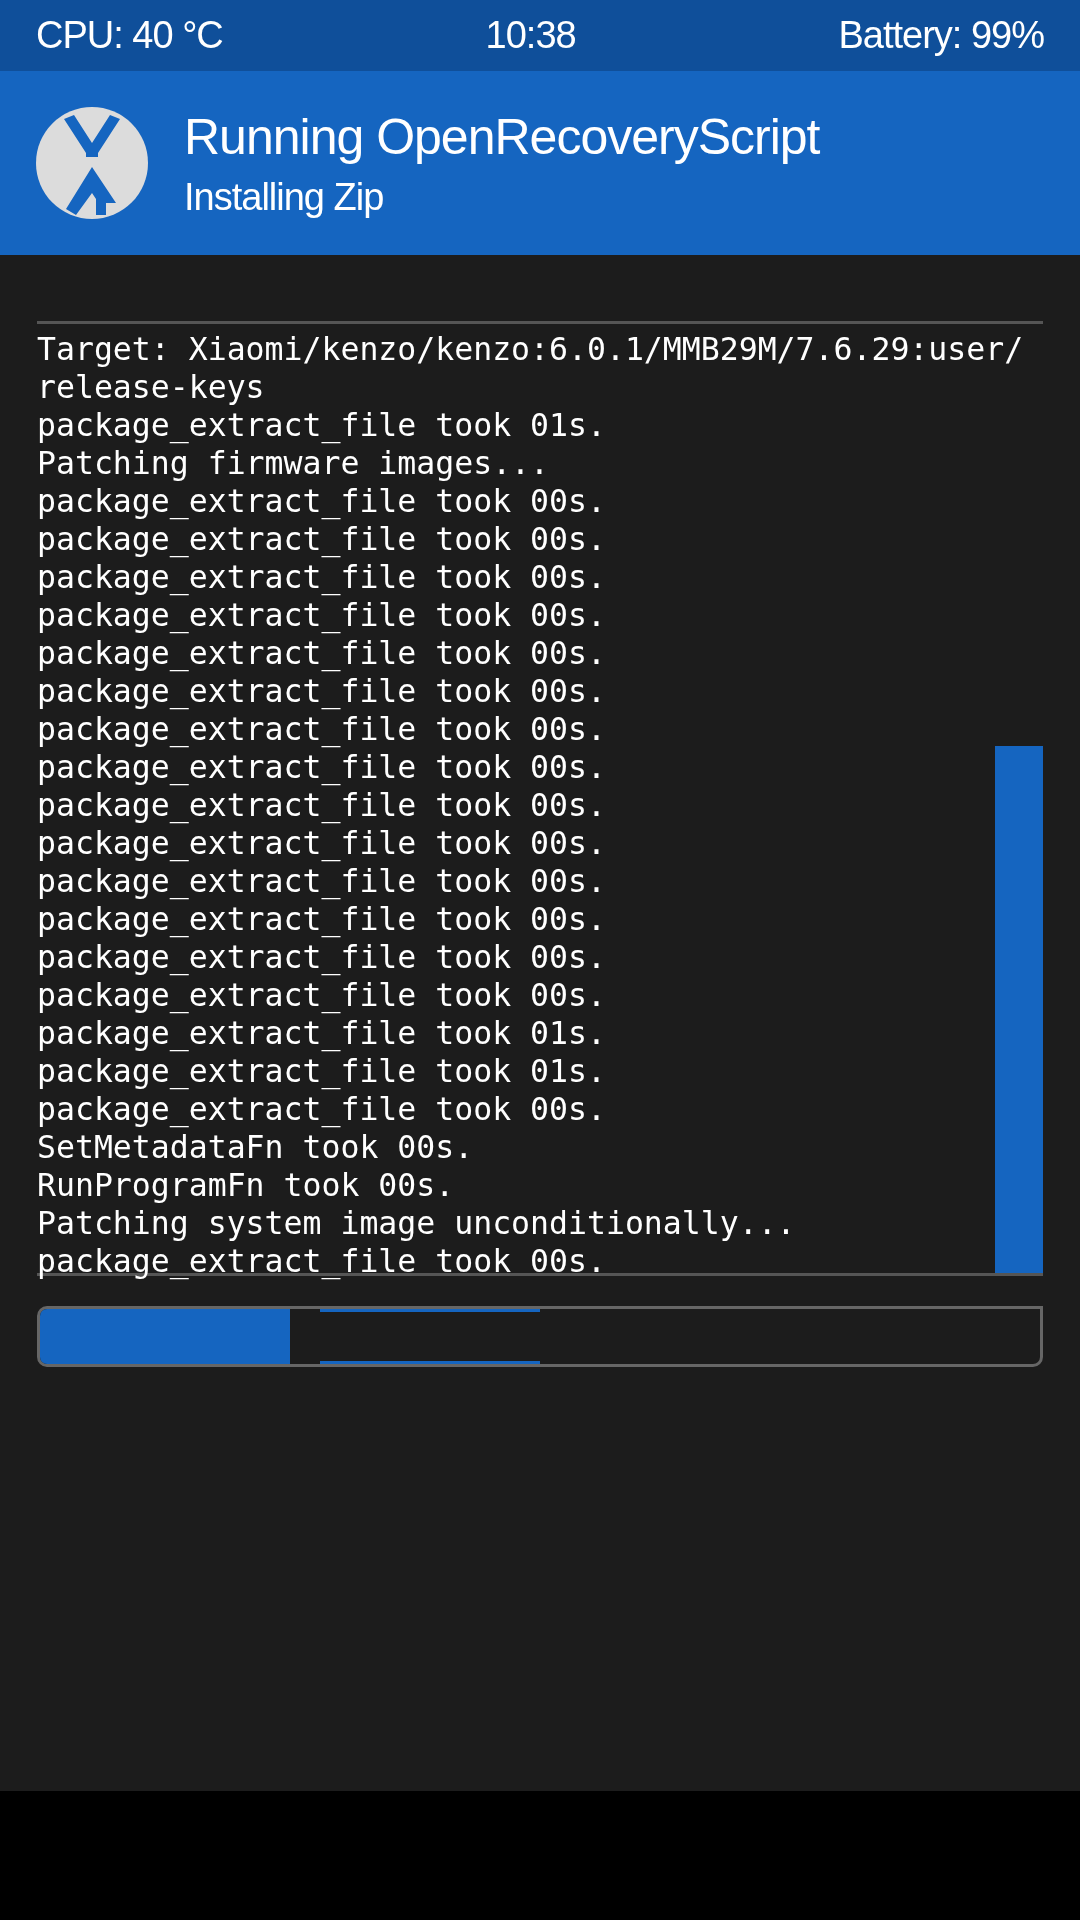 This screenshot has height=1920, width=1080. What do you see at coordinates (530, 35) in the screenshot?
I see `clock: 10:38` at bounding box center [530, 35].